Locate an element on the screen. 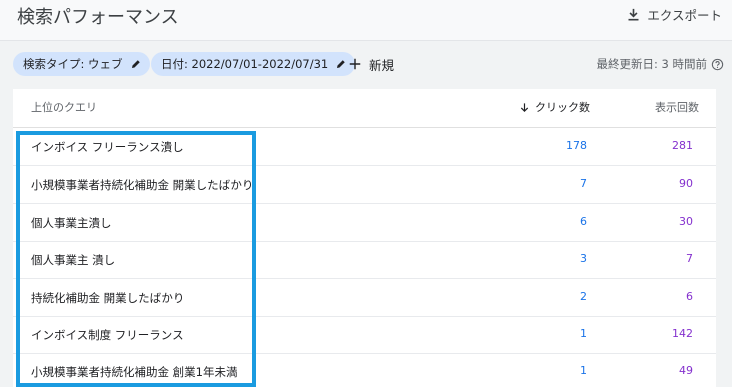  impressions-cell: 90 is located at coordinates (686, 183).